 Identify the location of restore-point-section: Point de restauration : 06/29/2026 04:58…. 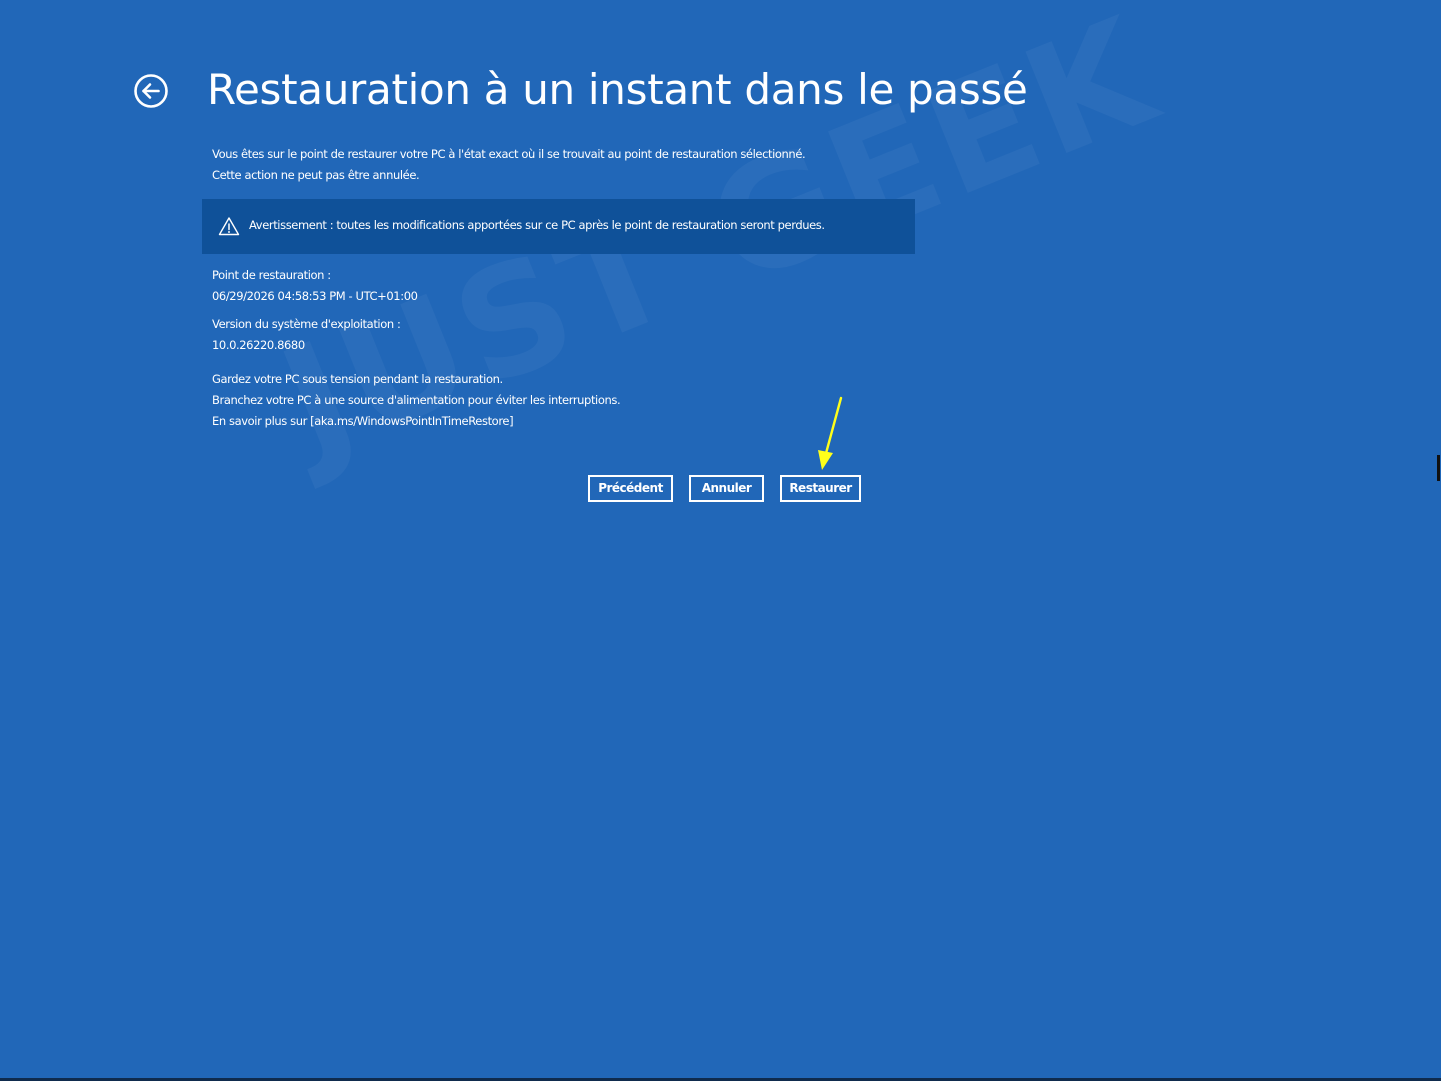
(315, 286).